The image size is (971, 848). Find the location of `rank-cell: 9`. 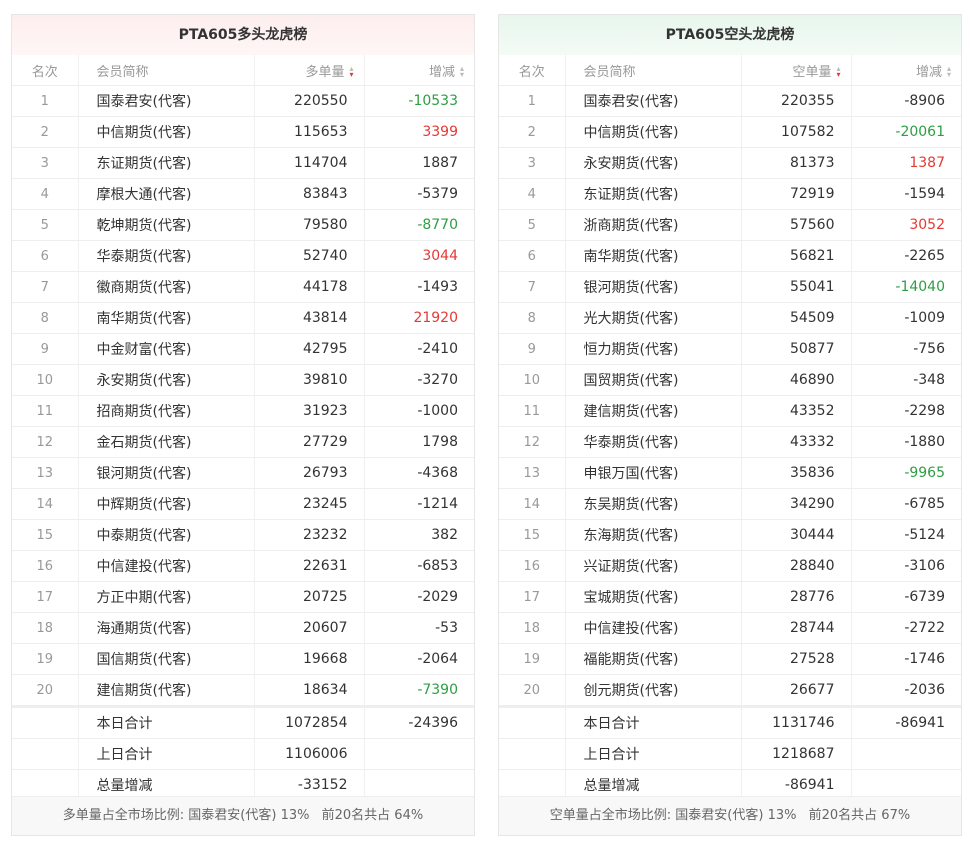

rank-cell: 9 is located at coordinates (532, 349).